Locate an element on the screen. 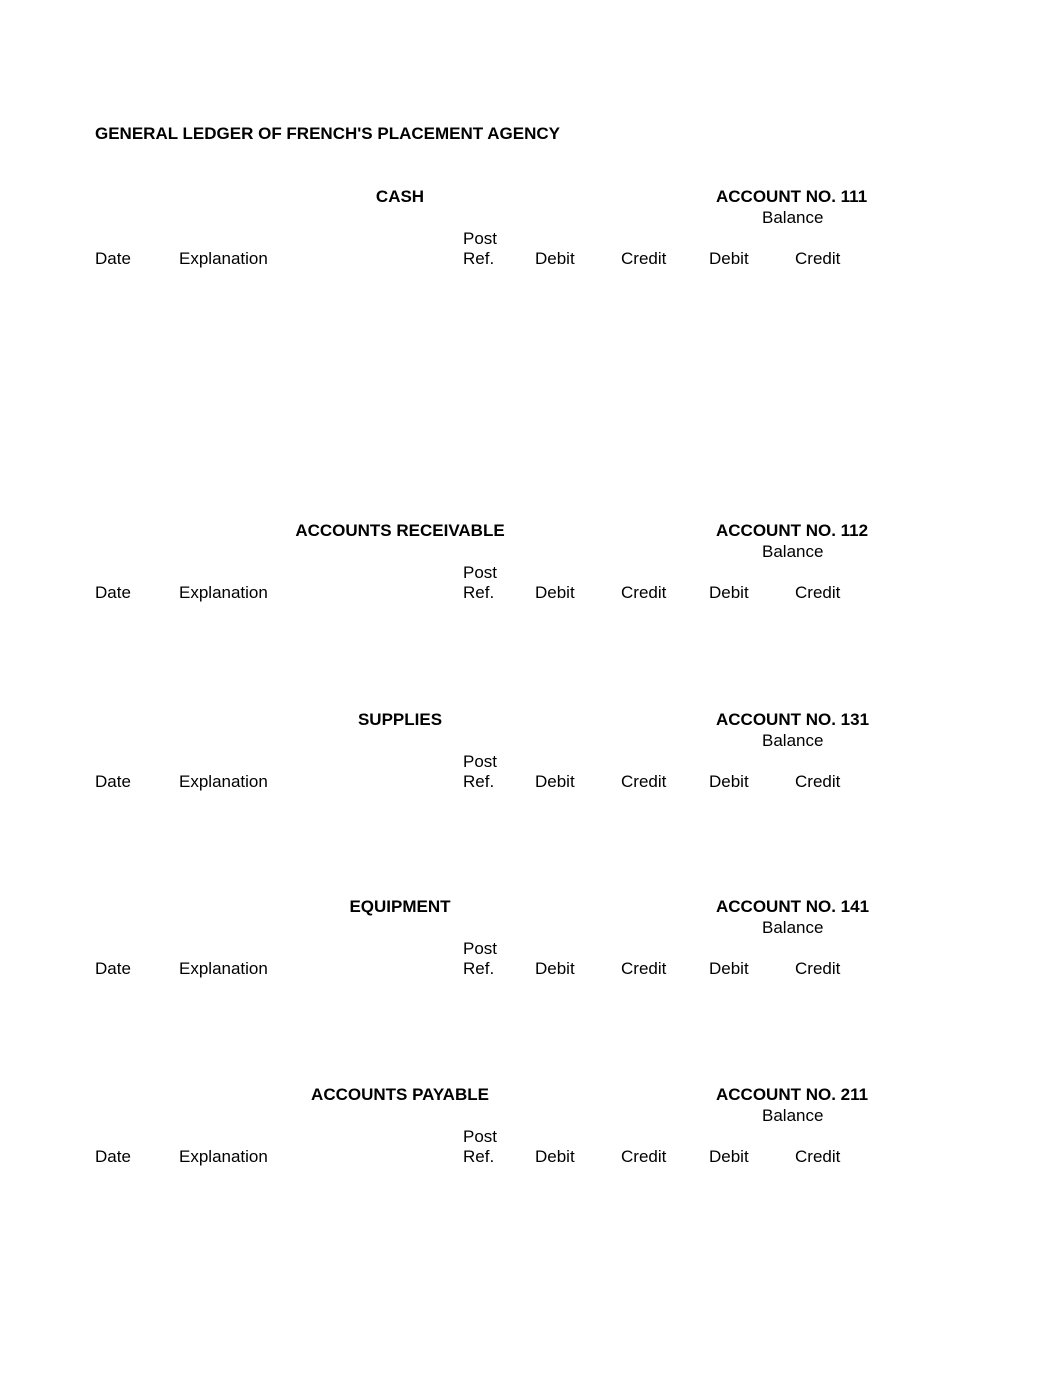 The image size is (1062, 1376). account-name: SUPPLIES is located at coordinates (400, 719).